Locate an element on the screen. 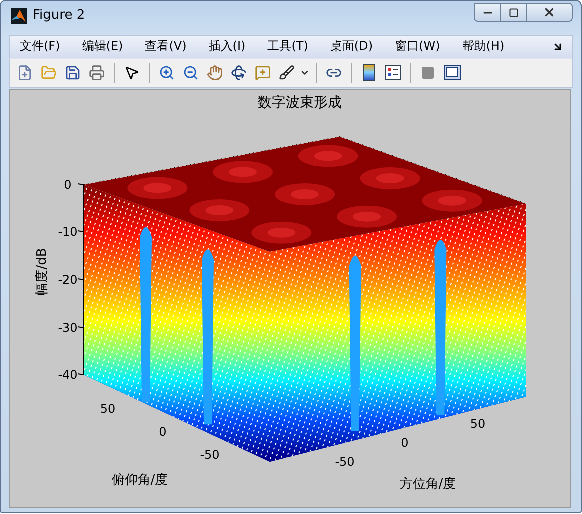 Image resolution: width=582 pixels, height=514 pixels. z-tick-label: -30 is located at coordinates (68, 328).